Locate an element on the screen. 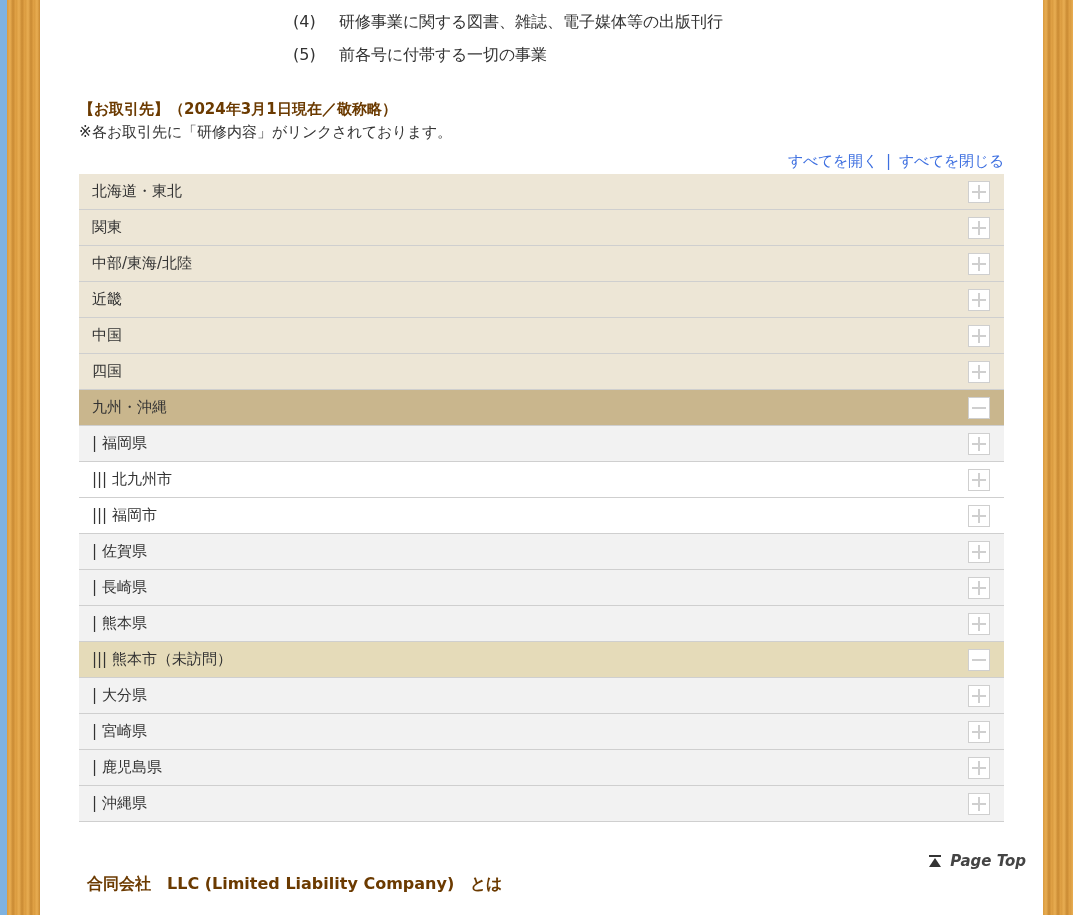 This screenshot has height=915, width=1073. accordion-row: | 鹿児島県 is located at coordinates (541, 768).